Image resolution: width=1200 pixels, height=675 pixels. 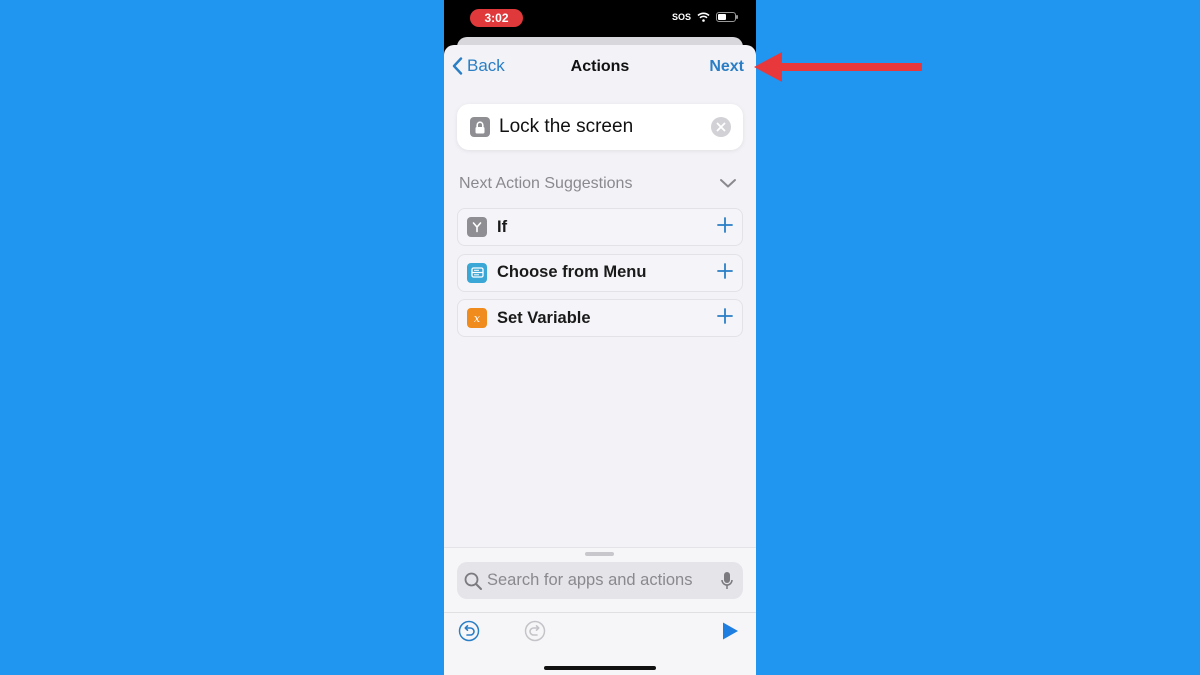 I want to click on suggestion-item-choose-from-menu: Choose from Menu, so click(x=600, y=272).